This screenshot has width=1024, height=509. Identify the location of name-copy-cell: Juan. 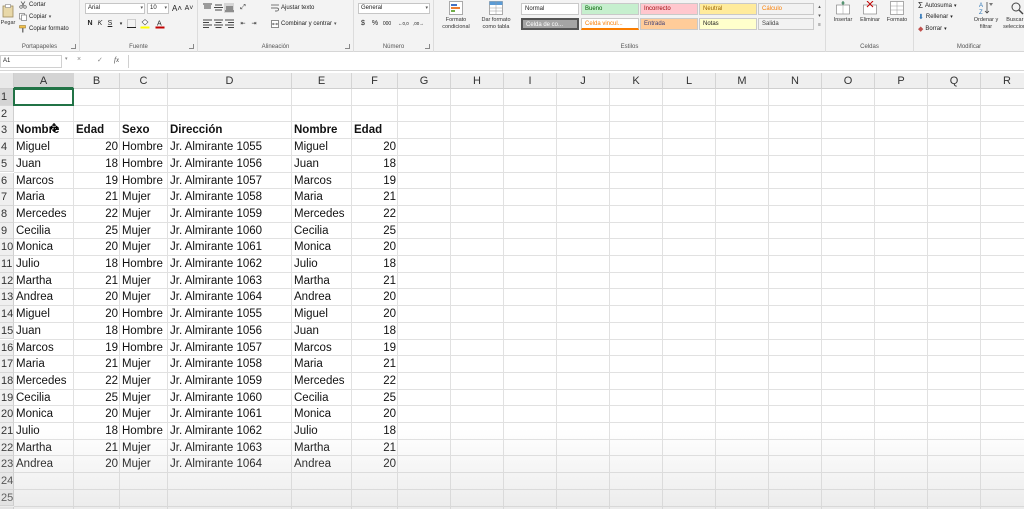
(322, 164).